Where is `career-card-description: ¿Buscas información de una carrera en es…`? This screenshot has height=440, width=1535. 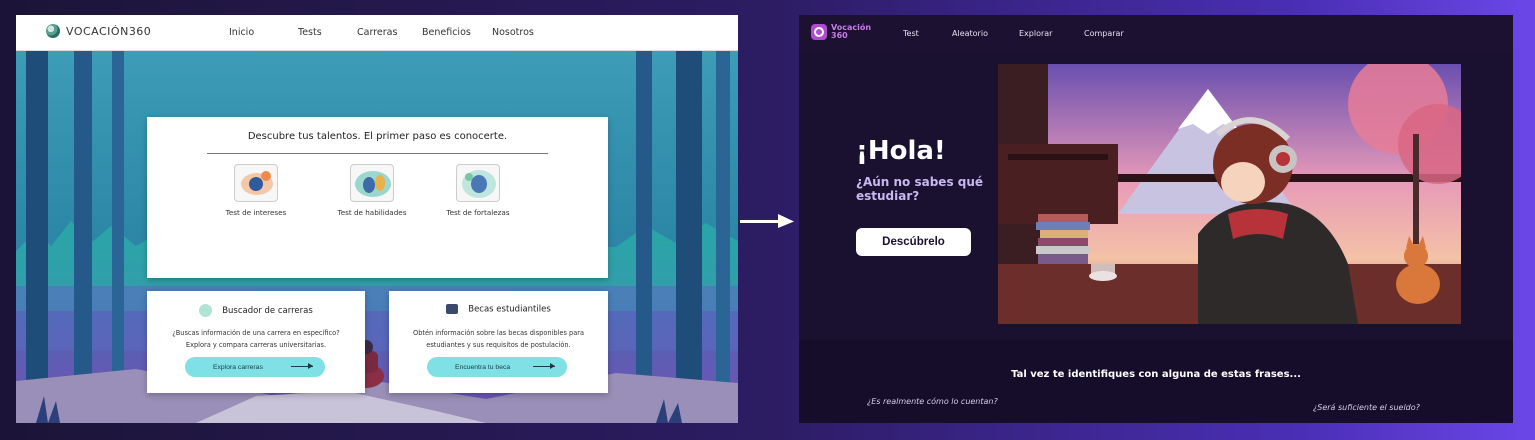
career-card-description: ¿Buscas información de una carrera en es… is located at coordinates (256, 339).